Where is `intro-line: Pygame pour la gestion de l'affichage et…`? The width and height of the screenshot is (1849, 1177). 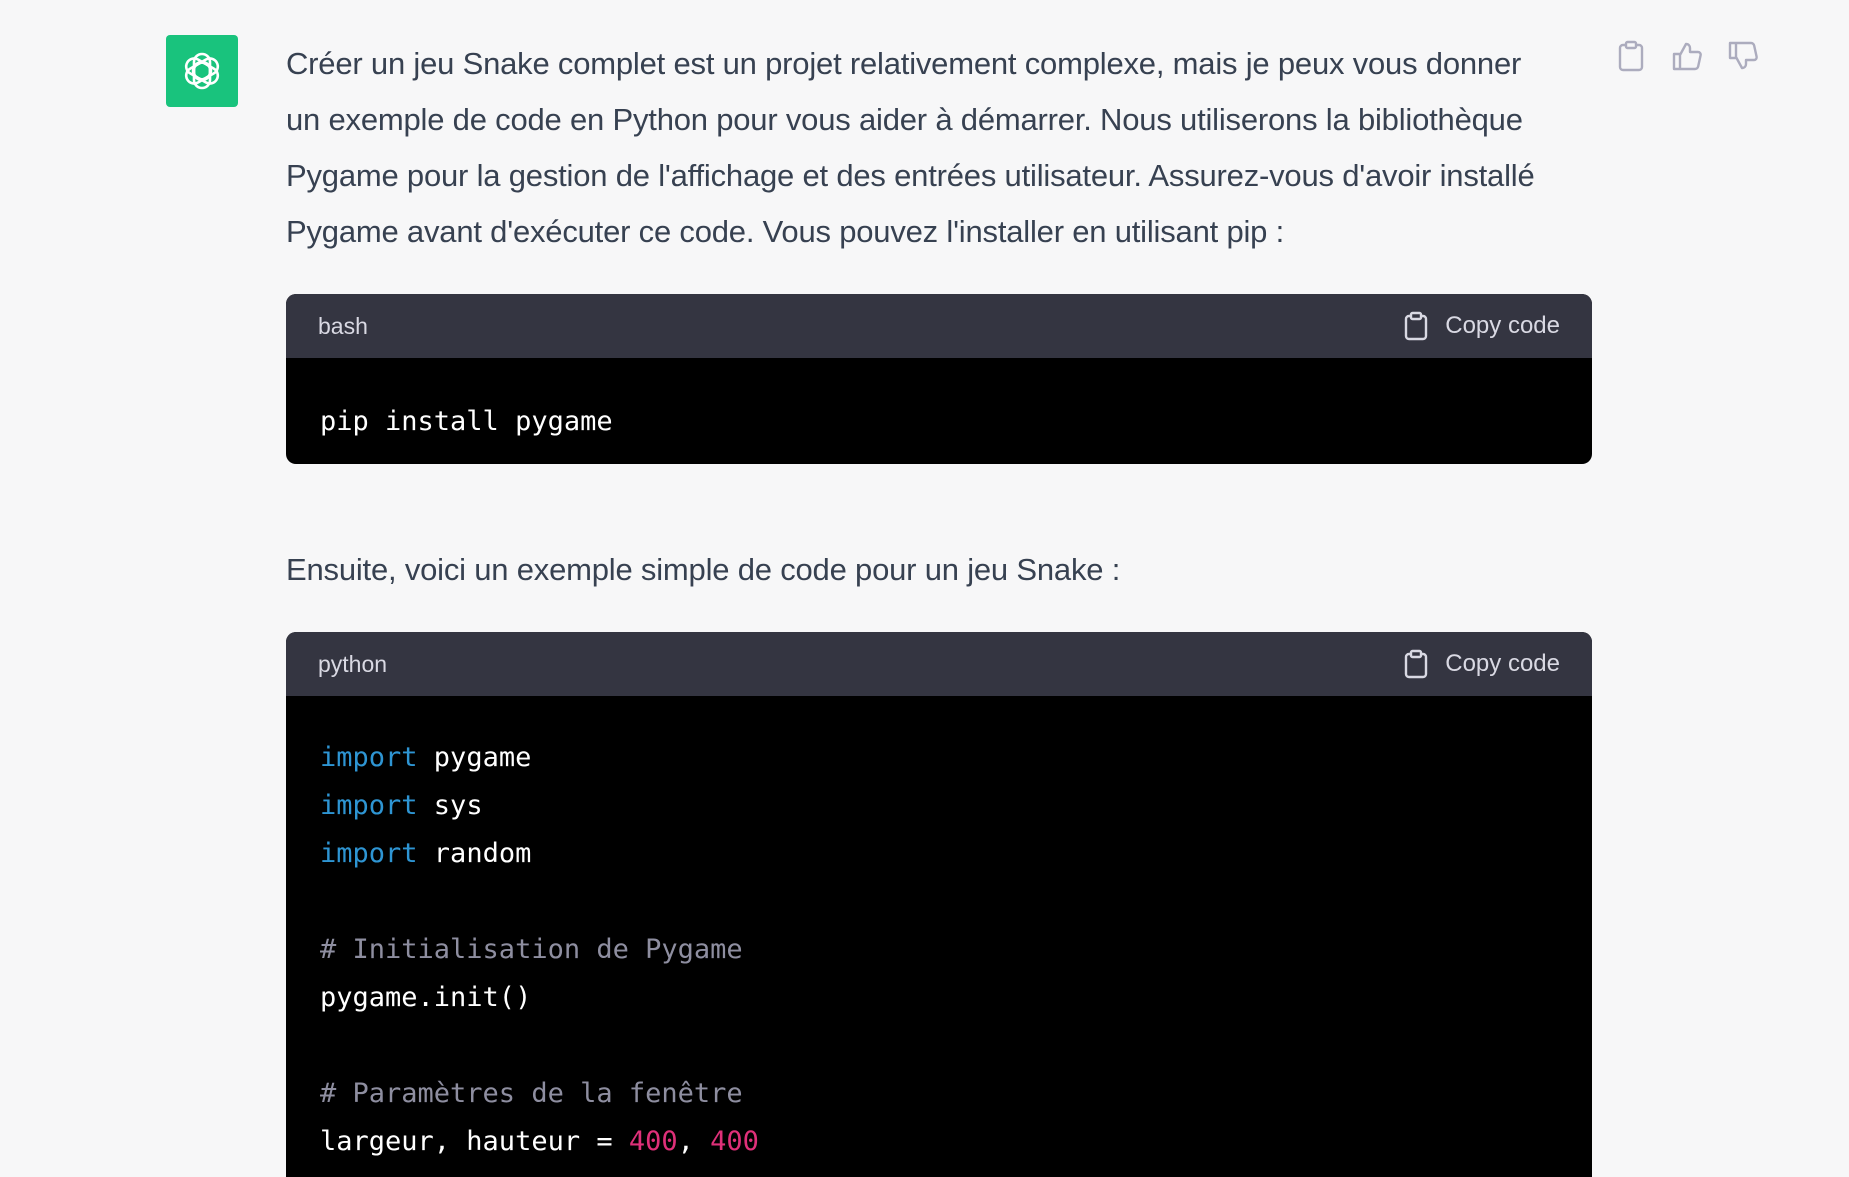 intro-line: Pygame pour la gestion de l'affichage et… is located at coordinates (910, 175).